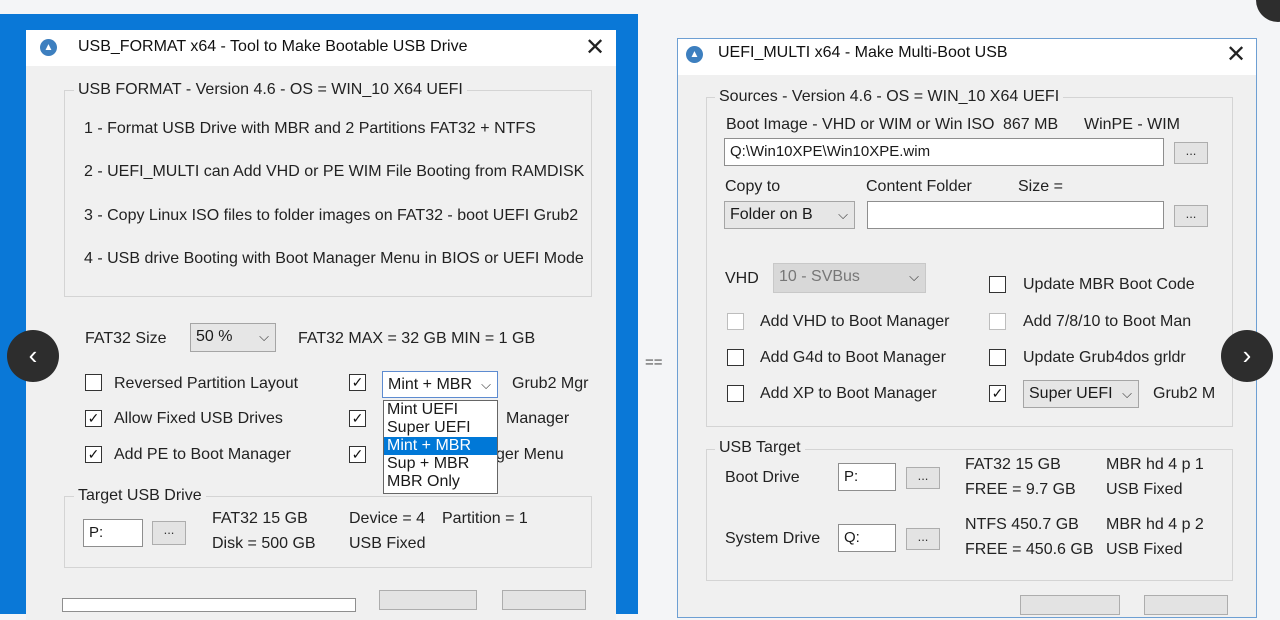 This screenshot has width=1280, height=620. Describe the element at coordinates (387, 518) in the screenshot. I see `target-device: Device = 4` at that location.